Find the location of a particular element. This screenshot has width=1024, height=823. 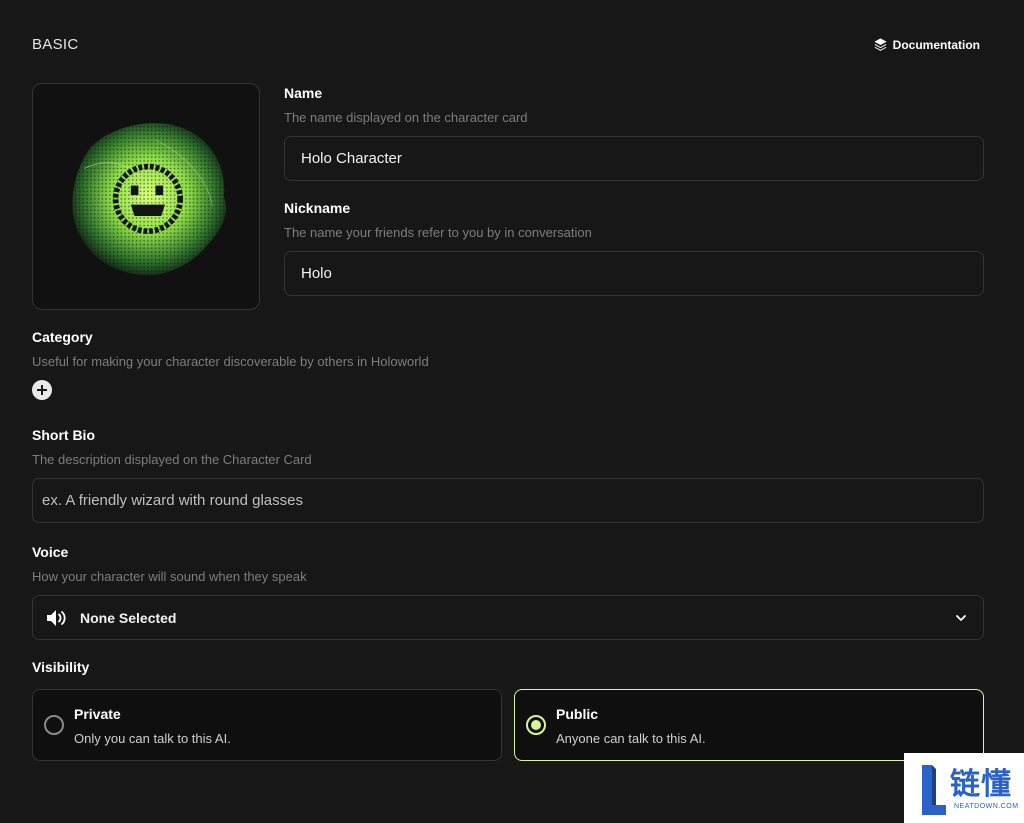

watermark-text-en: NEATDOWN.COM is located at coordinates (986, 806).